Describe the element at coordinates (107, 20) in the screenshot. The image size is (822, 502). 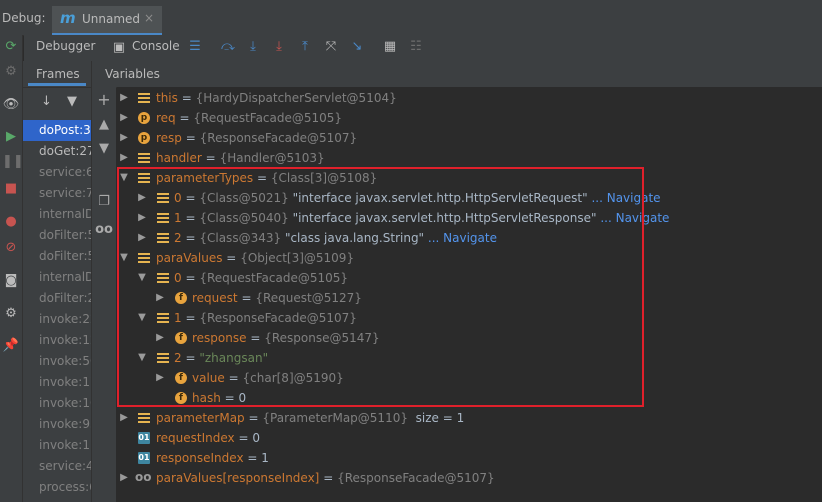
I see `tab-unnamed: m Unnamed ×` at that location.